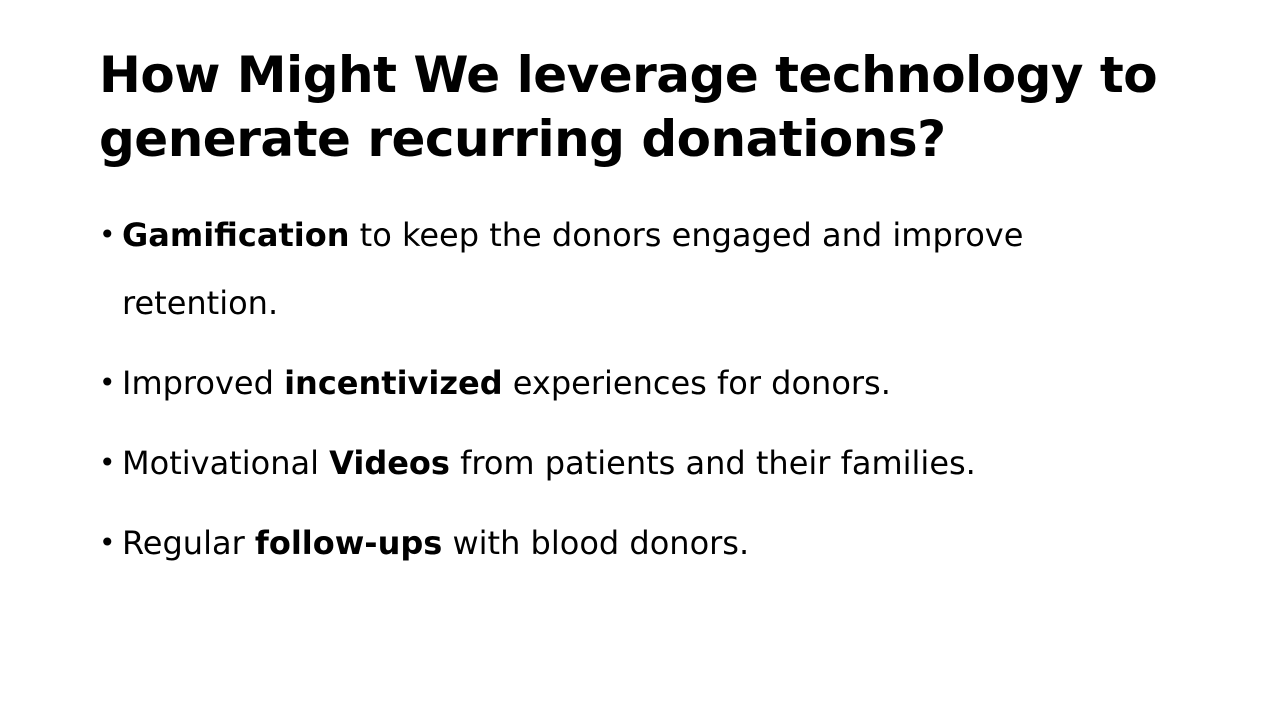 Image resolution: width=1280 pixels, height=720 pixels. What do you see at coordinates (393, 383) in the screenshot?
I see `bullet-keyword: incentivized` at bounding box center [393, 383].